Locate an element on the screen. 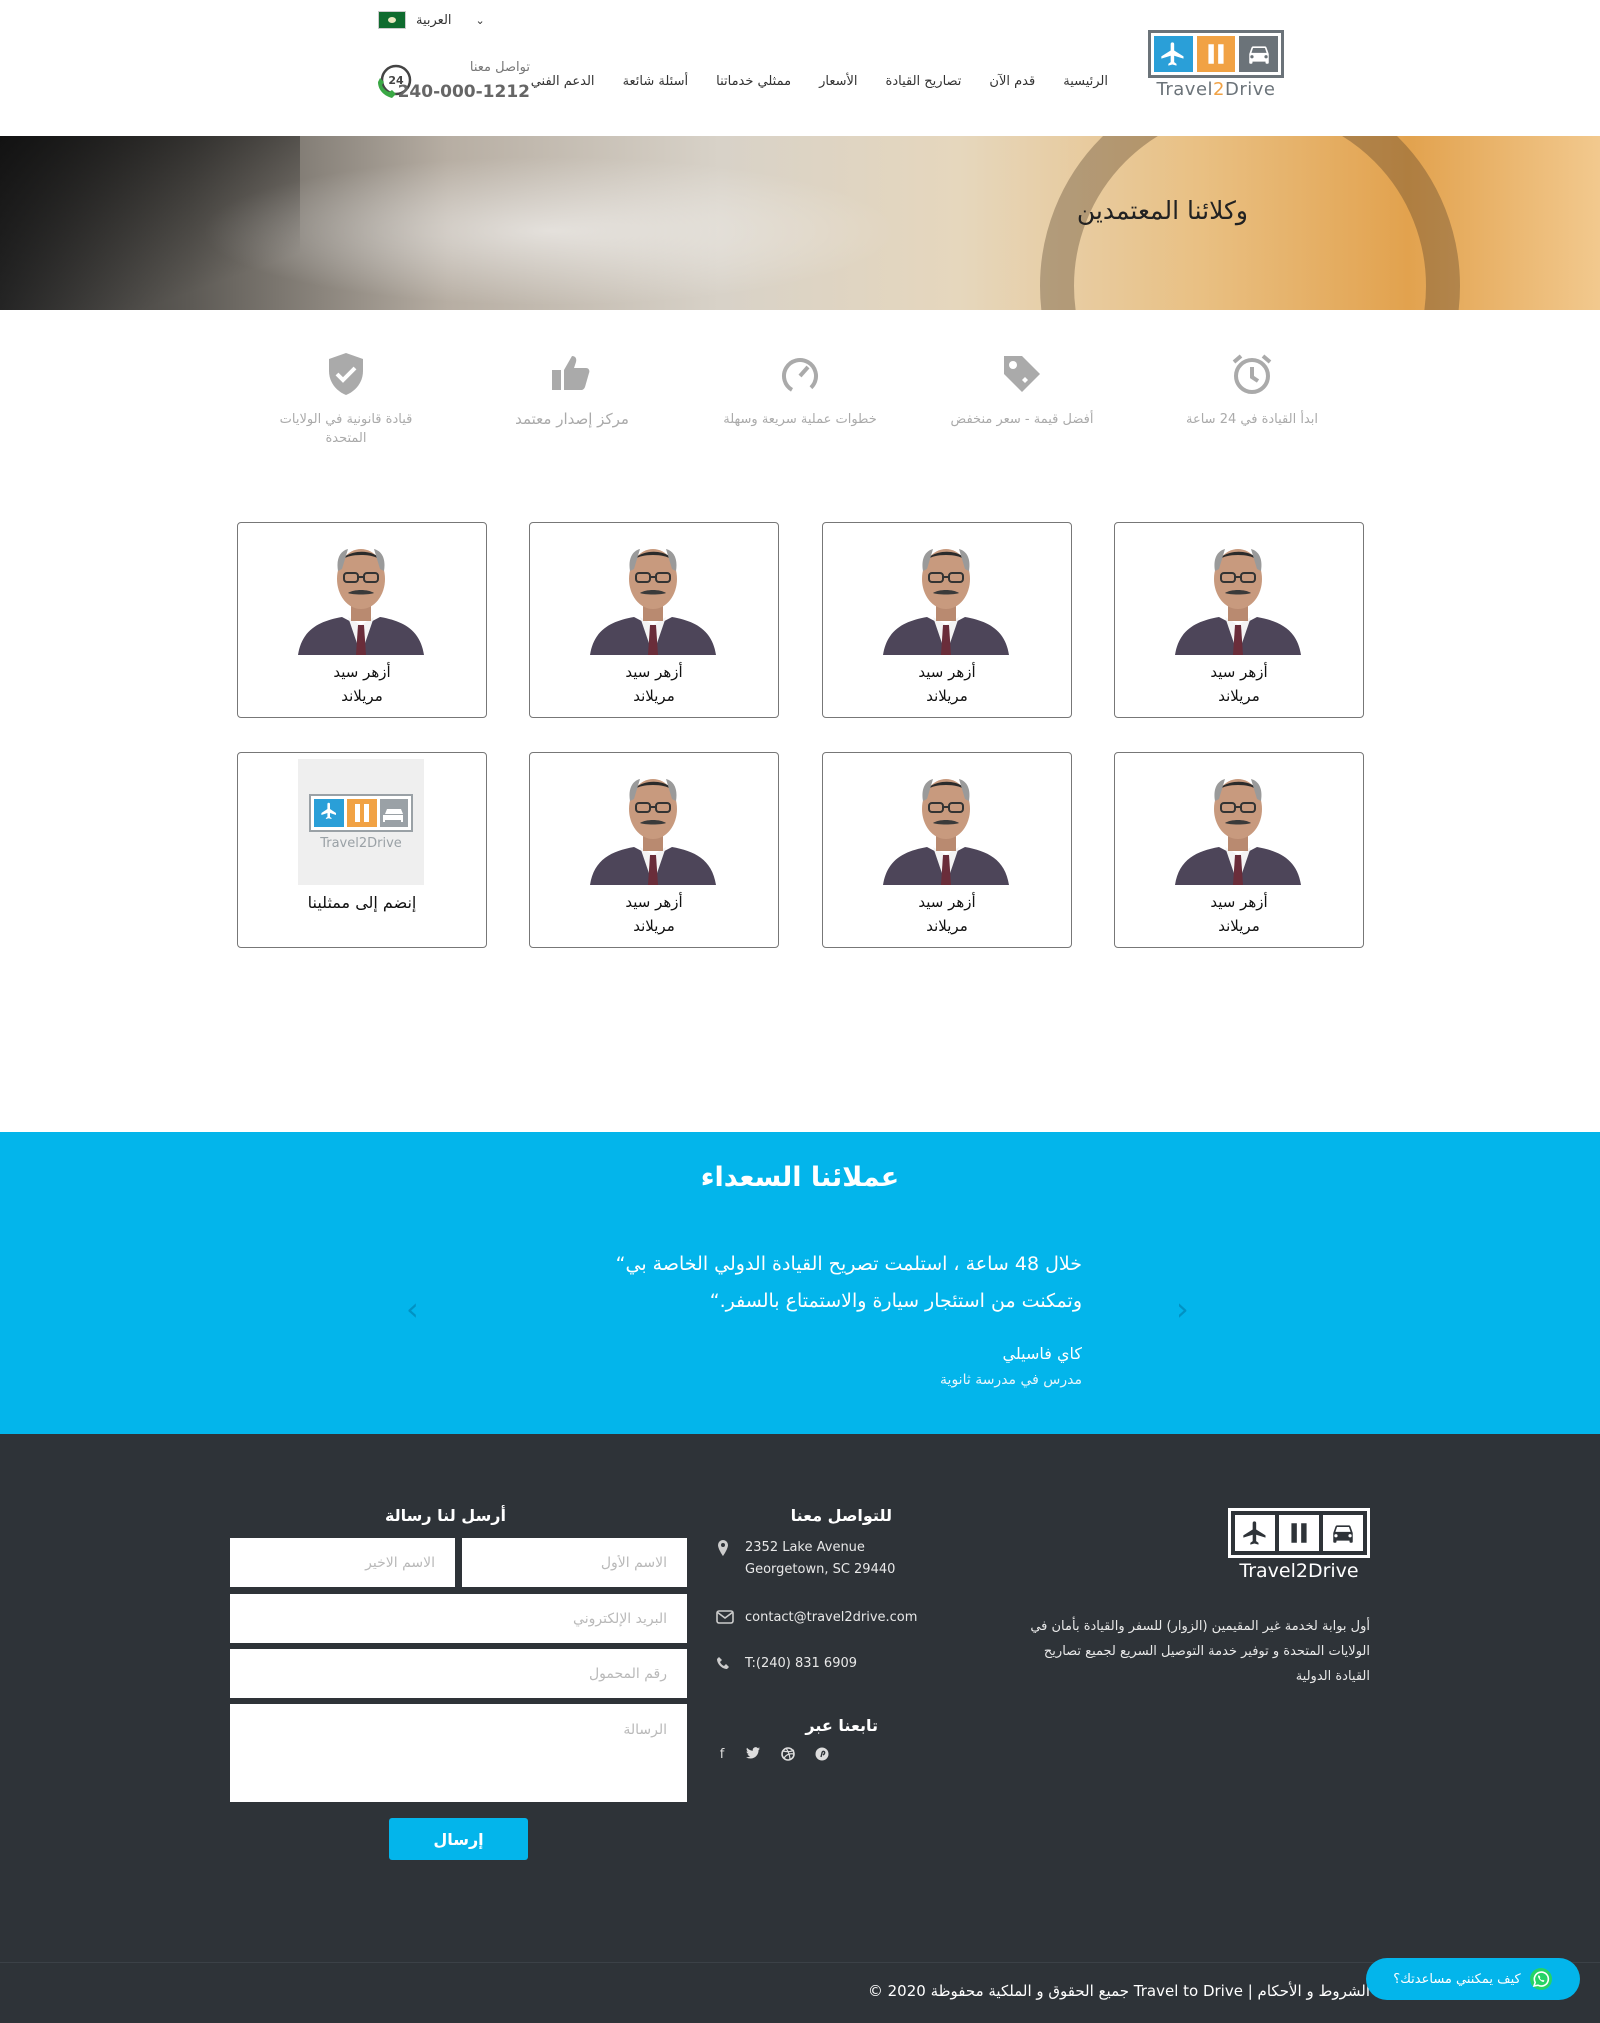 This screenshot has width=1600, height=2023. dribbble-icon is located at coordinates (788, 1756).